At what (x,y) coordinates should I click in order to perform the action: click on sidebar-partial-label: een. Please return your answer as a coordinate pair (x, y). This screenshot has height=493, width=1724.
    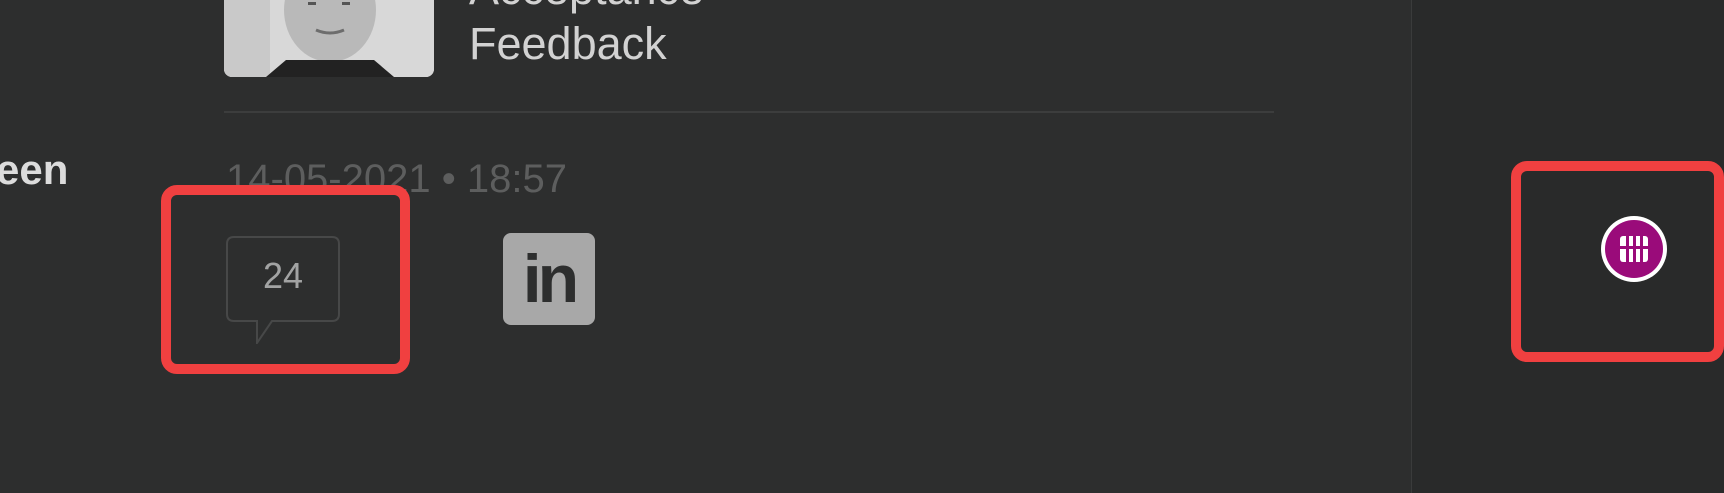
    Looking at the image, I should click on (34, 170).